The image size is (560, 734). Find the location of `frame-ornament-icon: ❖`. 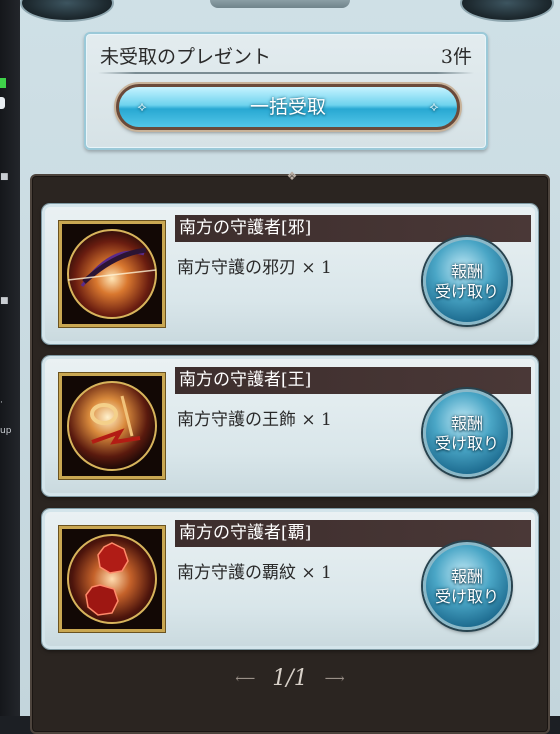

frame-ornament-icon: ❖ is located at coordinates (292, 176).